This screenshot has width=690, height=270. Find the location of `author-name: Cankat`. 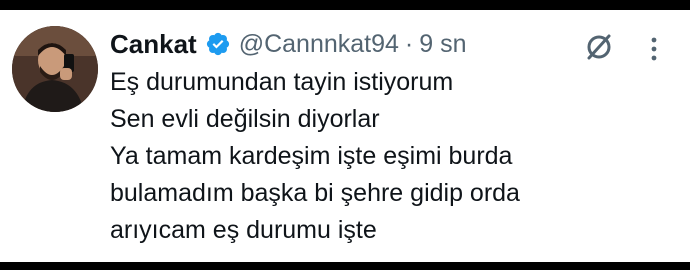

author-name: Cankat is located at coordinates (153, 44).